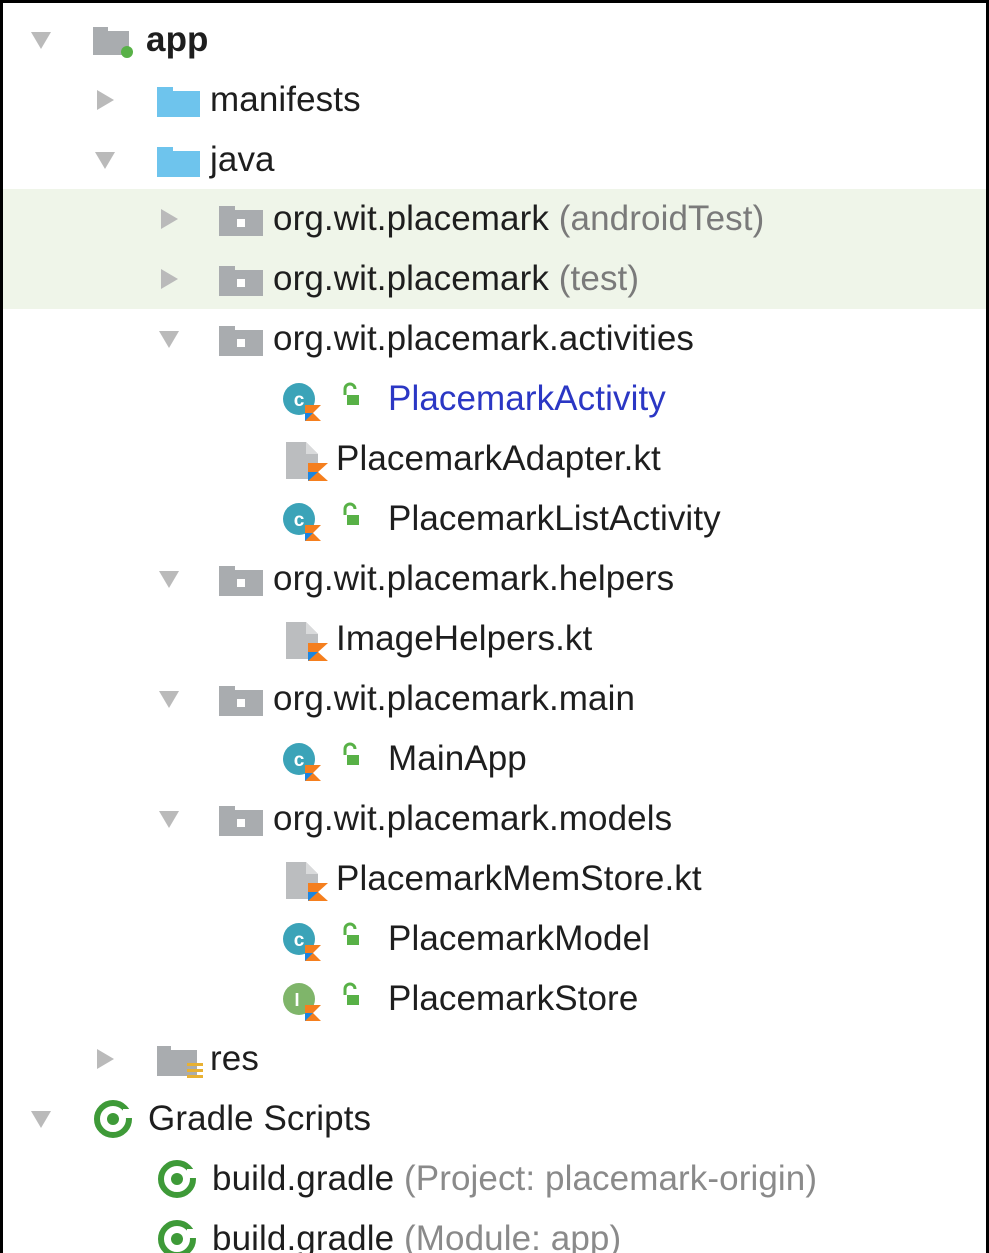  Describe the element at coordinates (473, 818) in the screenshot. I see `tree-item-label: org.wit.placemark.models` at that location.